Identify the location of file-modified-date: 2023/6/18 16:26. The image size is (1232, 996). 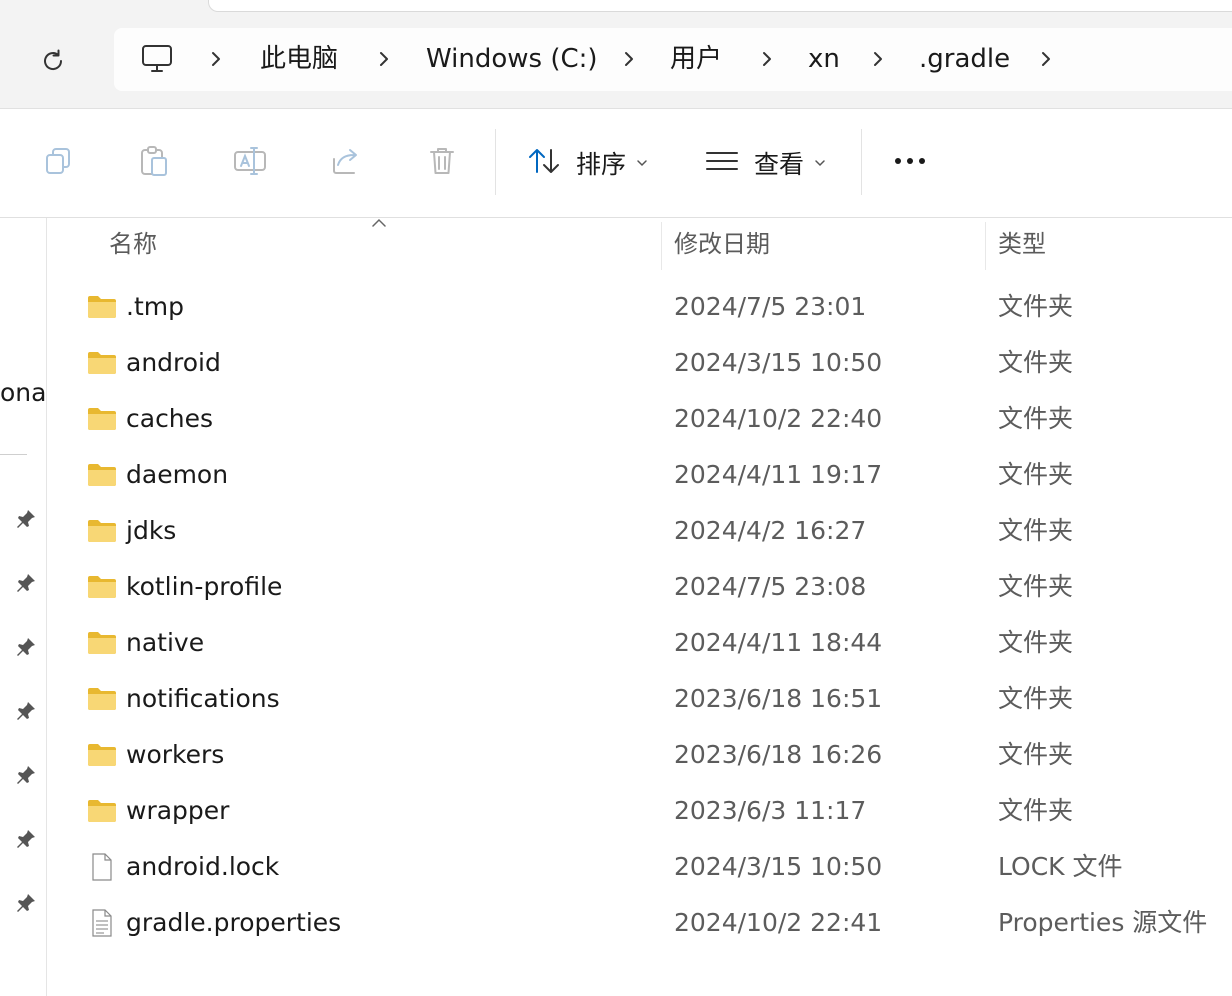
(778, 754).